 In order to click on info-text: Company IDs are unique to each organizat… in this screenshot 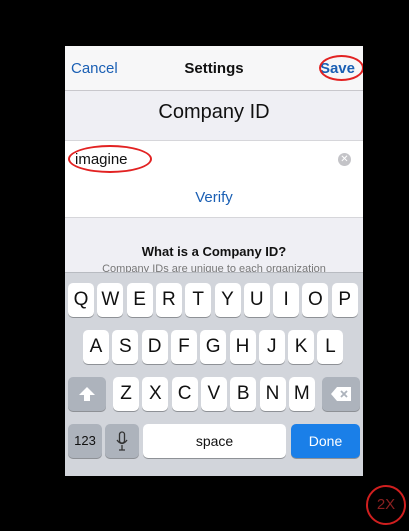, I will do `click(214, 268)`.